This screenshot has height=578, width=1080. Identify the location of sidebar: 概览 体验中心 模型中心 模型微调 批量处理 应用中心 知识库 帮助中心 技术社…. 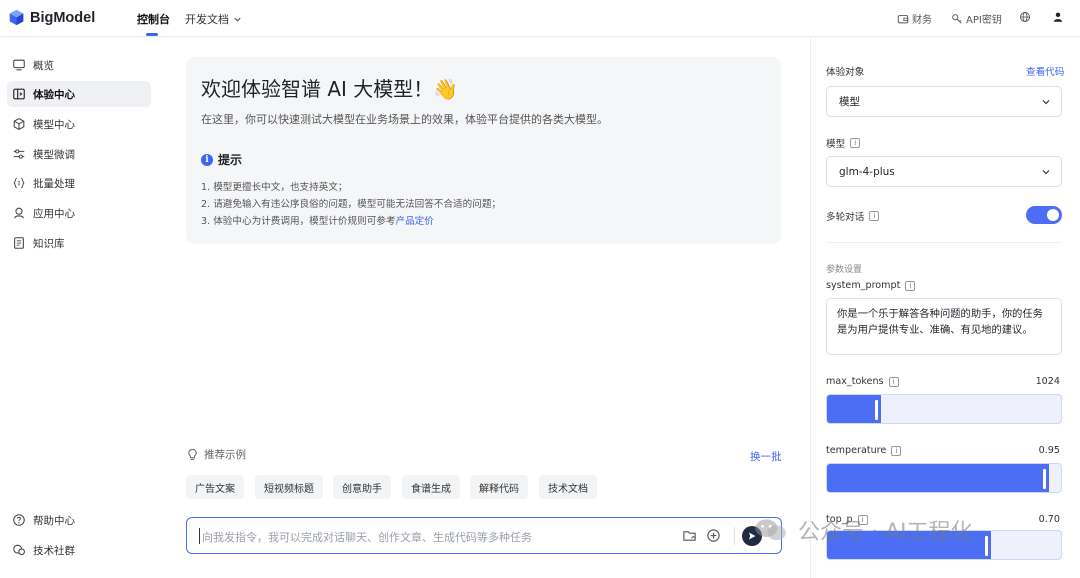
(81, 308).